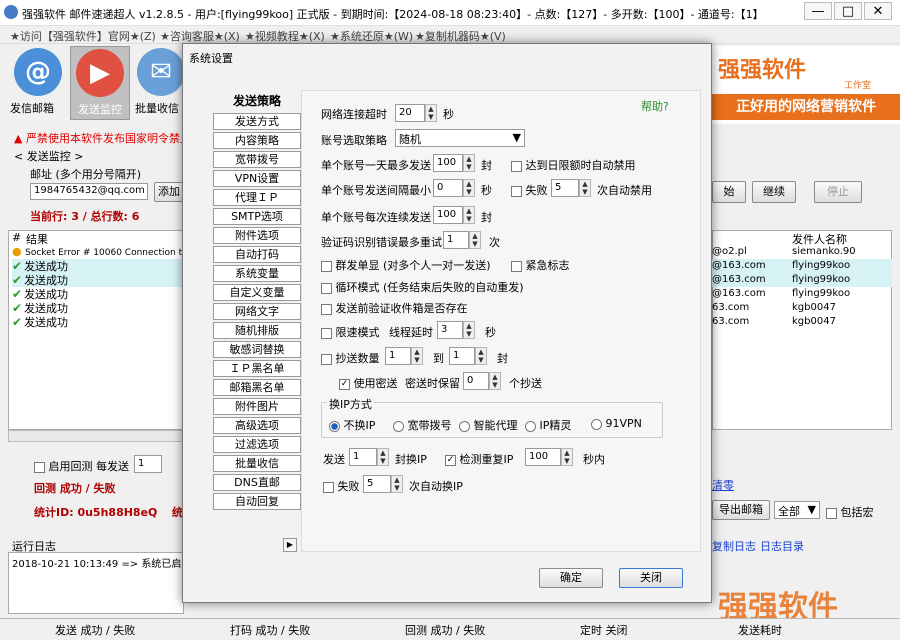 This screenshot has height=640, width=900. Describe the element at coordinates (406, 265) in the screenshot. I see `group-single-checkbox: 群发单显 (对多个人一对一发送)` at that location.